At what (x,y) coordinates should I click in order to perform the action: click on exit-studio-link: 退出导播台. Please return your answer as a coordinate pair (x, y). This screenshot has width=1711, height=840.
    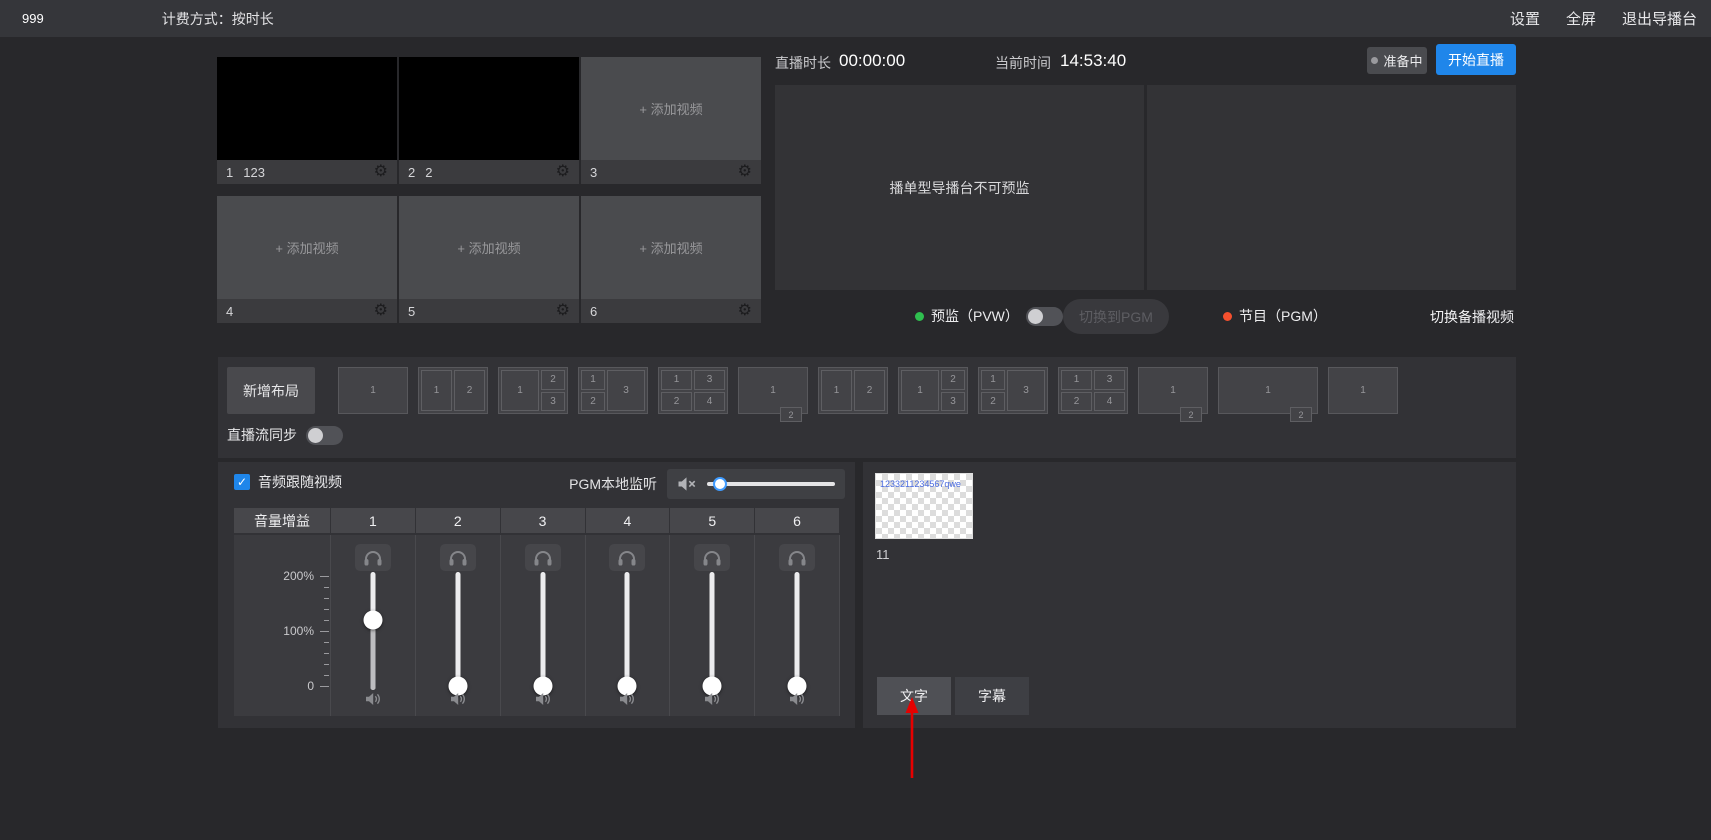
    Looking at the image, I should click on (1659, 18).